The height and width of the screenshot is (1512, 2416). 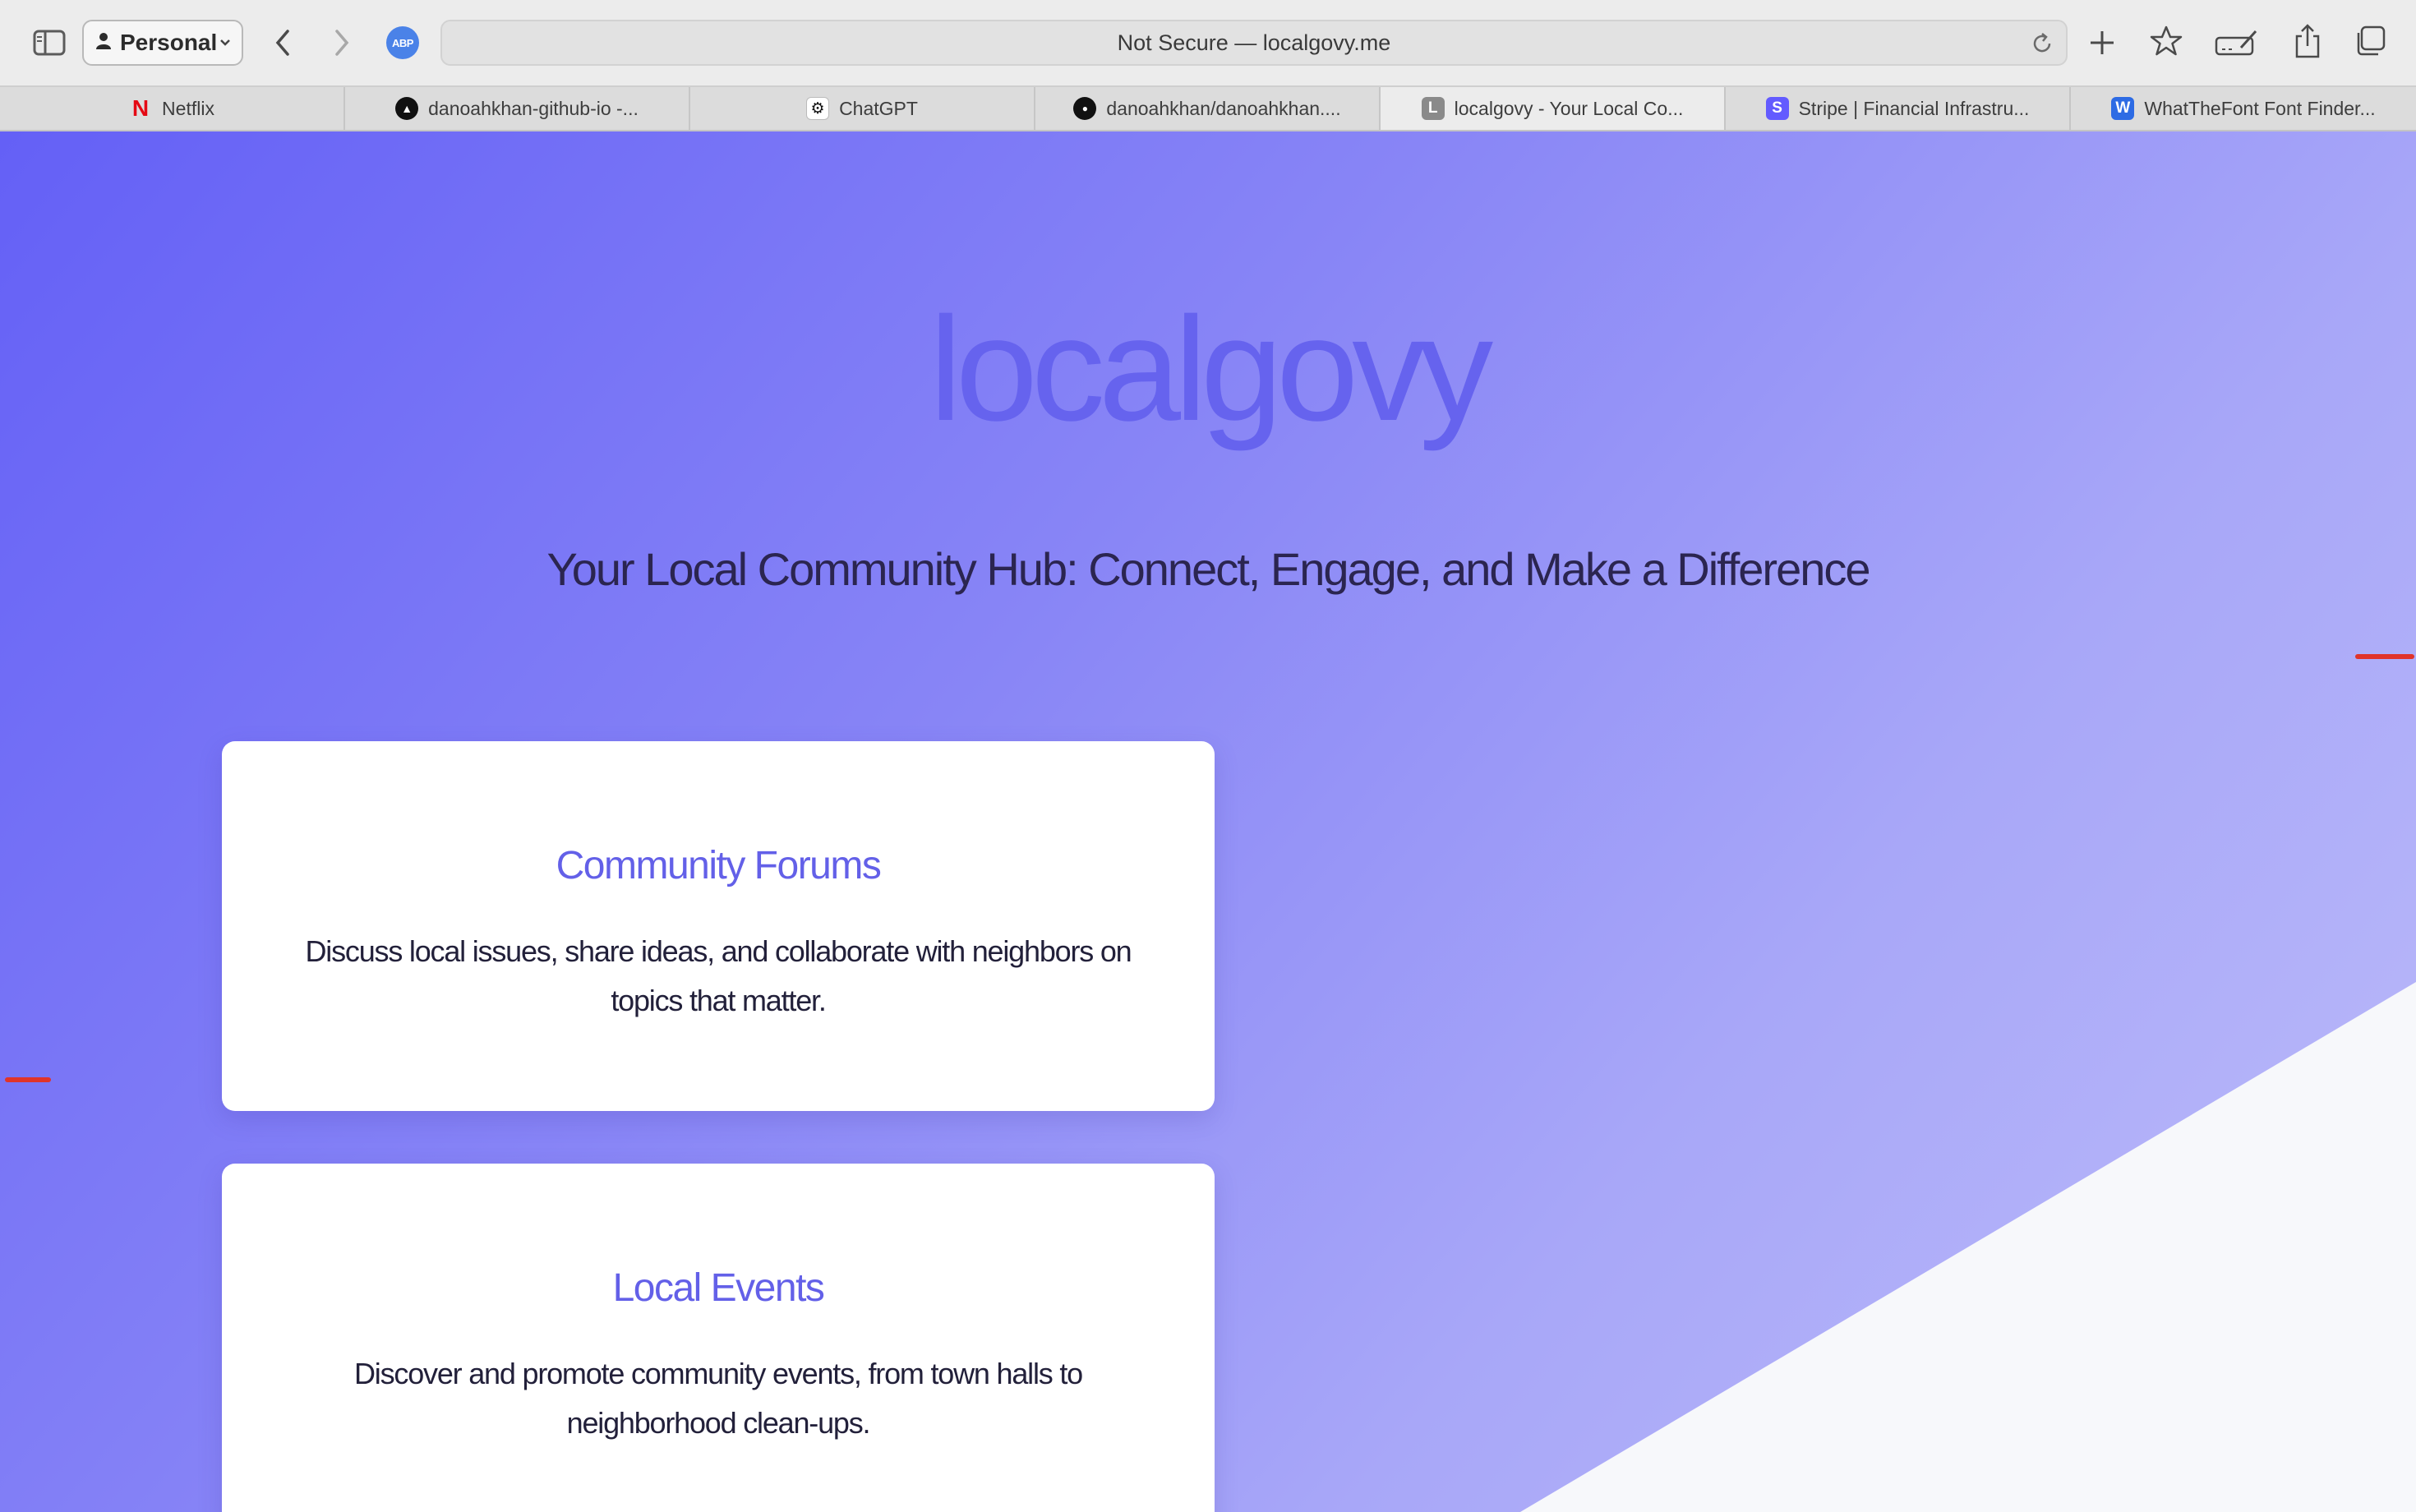 What do you see at coordinates (188, 108) in the screenshot?
I see `tab-label: Netflix` at bounding box center [188, 108].